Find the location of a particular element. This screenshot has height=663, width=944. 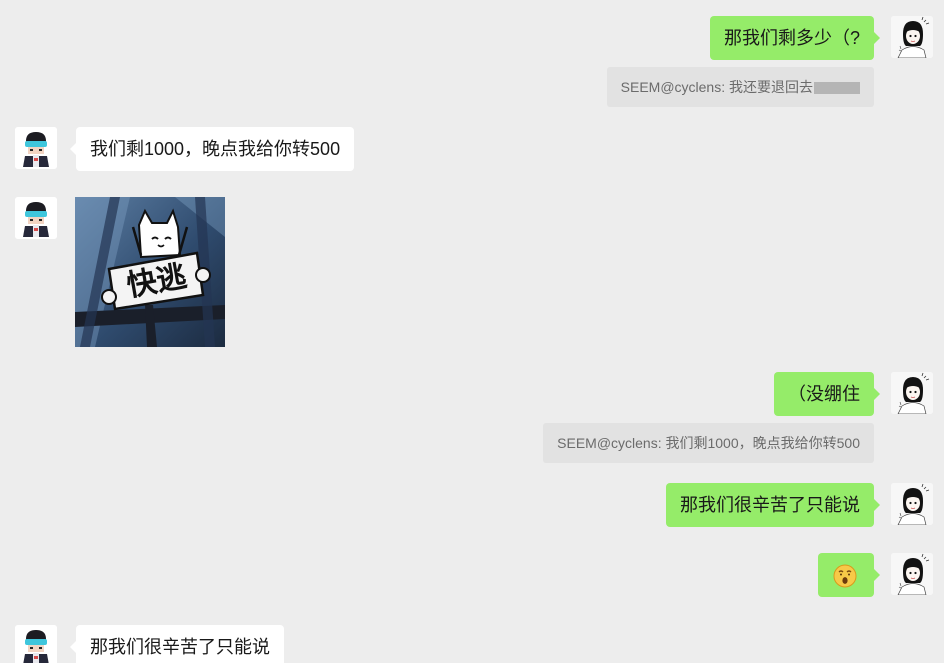

message-bubble: 我们剩1000，晚点我给你转500 is located at coordinates (212, 149).